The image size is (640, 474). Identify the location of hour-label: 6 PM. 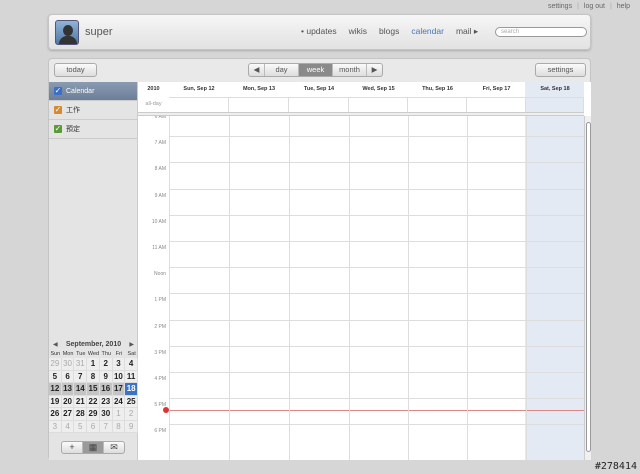
(160, 431).